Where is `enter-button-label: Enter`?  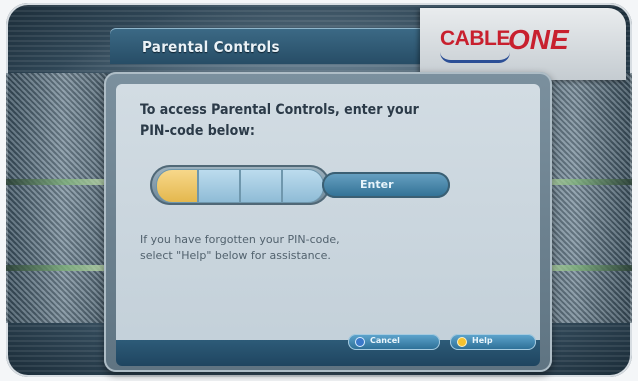 enter-button-label: Enter is located at coordinates (377, 184).